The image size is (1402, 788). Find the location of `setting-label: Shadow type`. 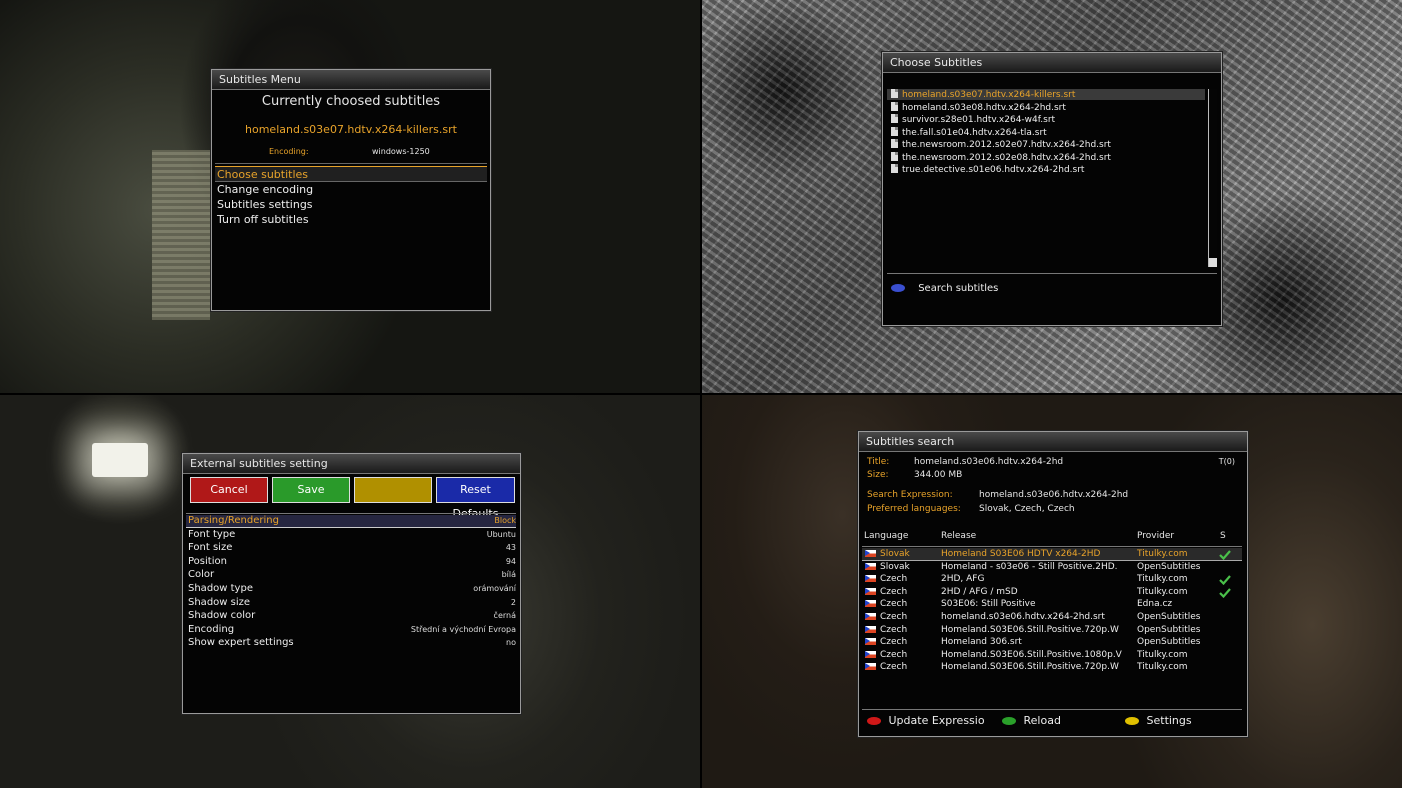

setting-label: Shadow type is located at coordinates (220, 588).